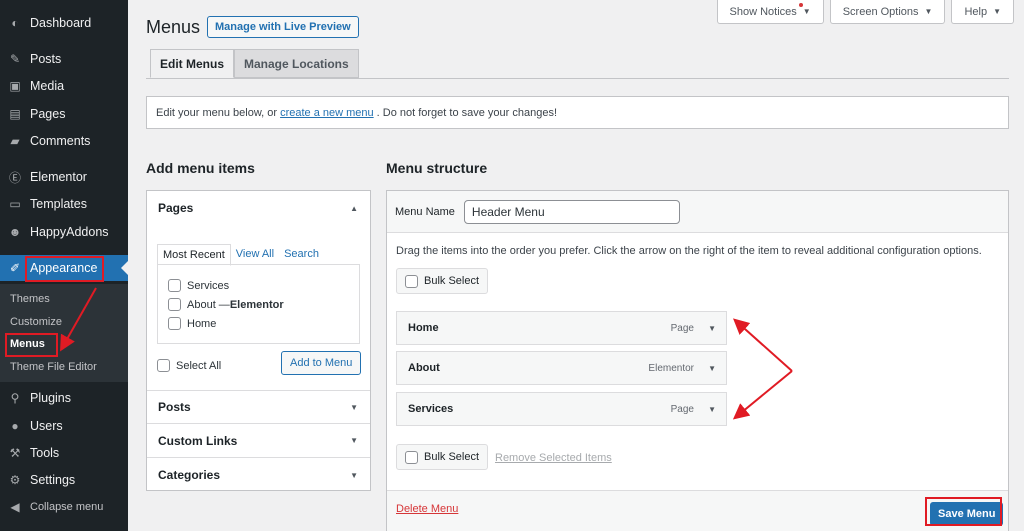 This screenshot has height=531, width=1024. Describe the element at coordinates (192, 63) in the screenshot. I see `tab-edit-menus: Edit Menus` at that location.